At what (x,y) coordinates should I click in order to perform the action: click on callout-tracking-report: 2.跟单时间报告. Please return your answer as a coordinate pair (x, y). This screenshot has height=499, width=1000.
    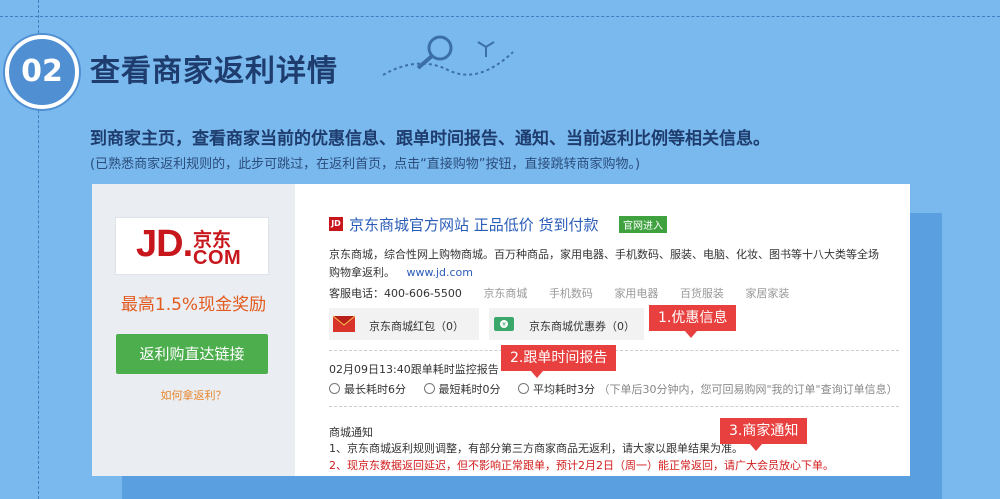
    Looking at the image, I should click on (559, 361).